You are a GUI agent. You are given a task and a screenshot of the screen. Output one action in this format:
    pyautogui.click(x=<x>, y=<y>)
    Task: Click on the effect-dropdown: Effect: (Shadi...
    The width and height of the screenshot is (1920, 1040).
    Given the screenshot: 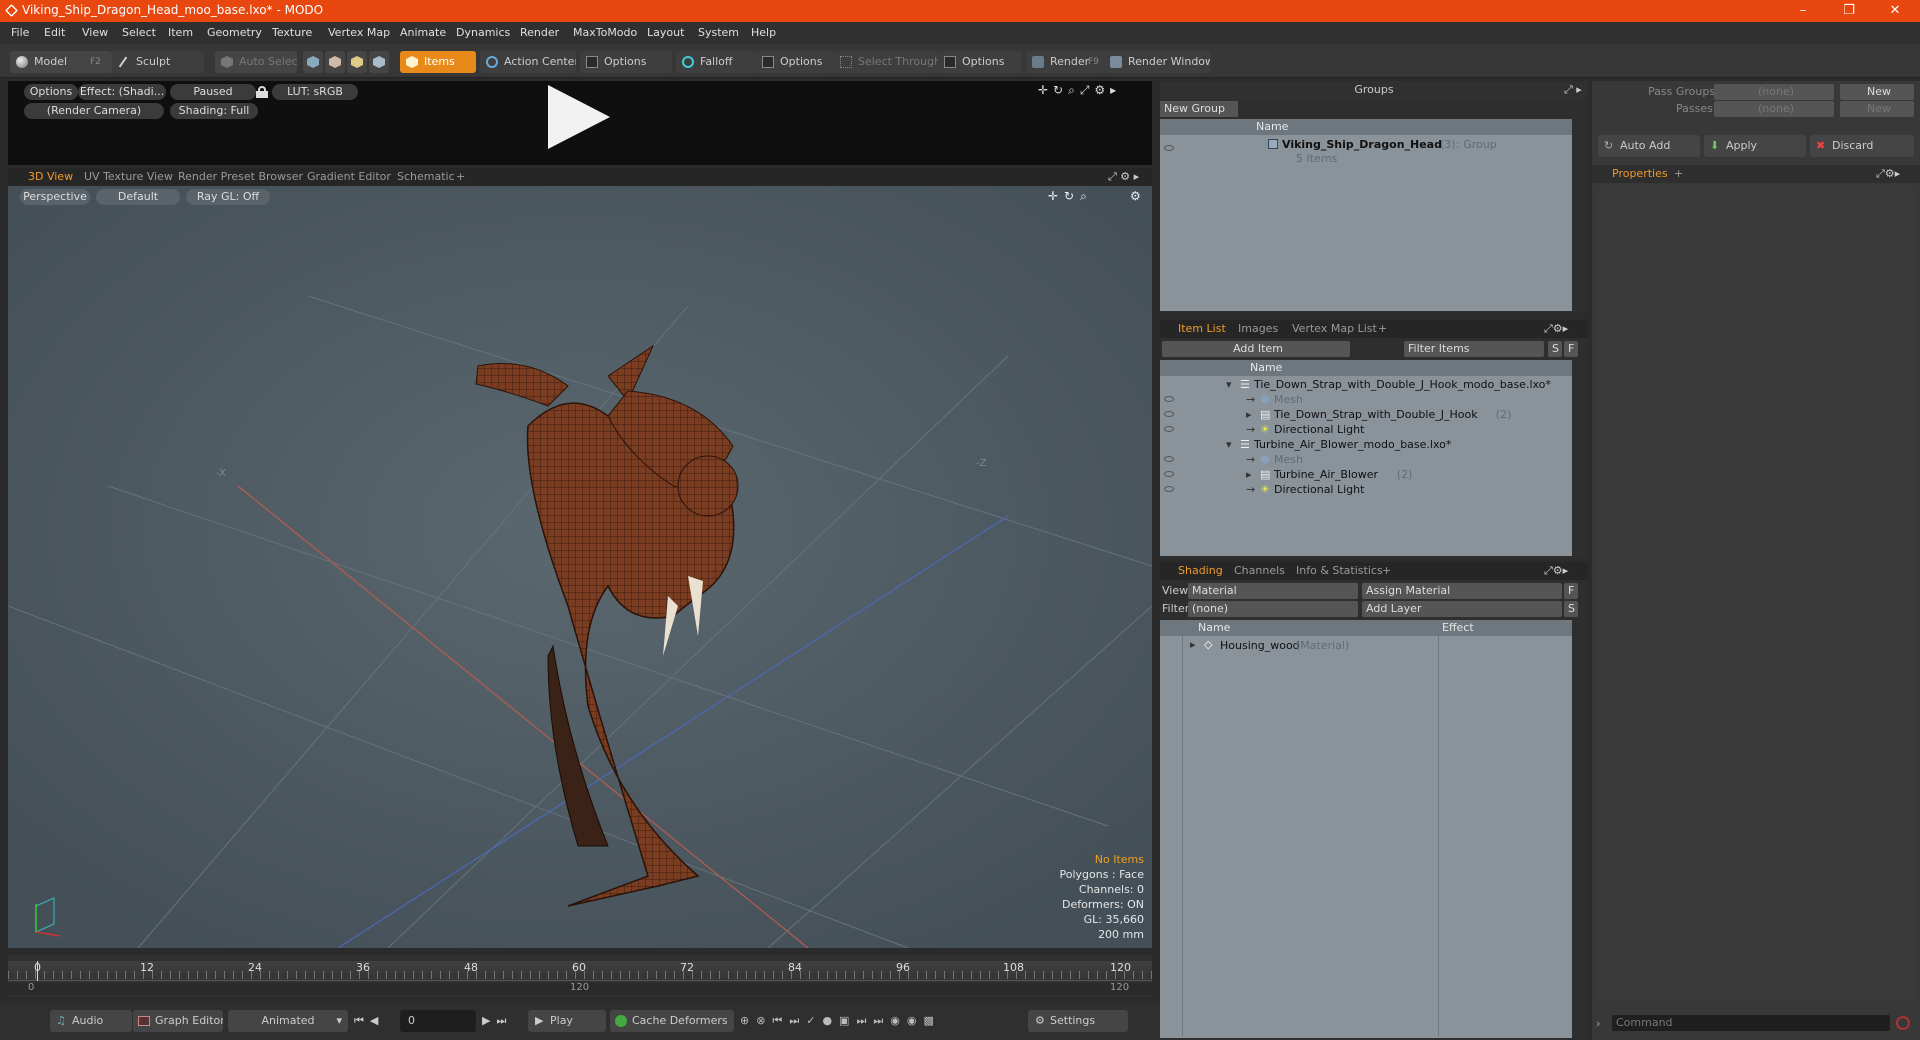 What is the action you would take?
    pyautogui.click(x=122, y=92)
    